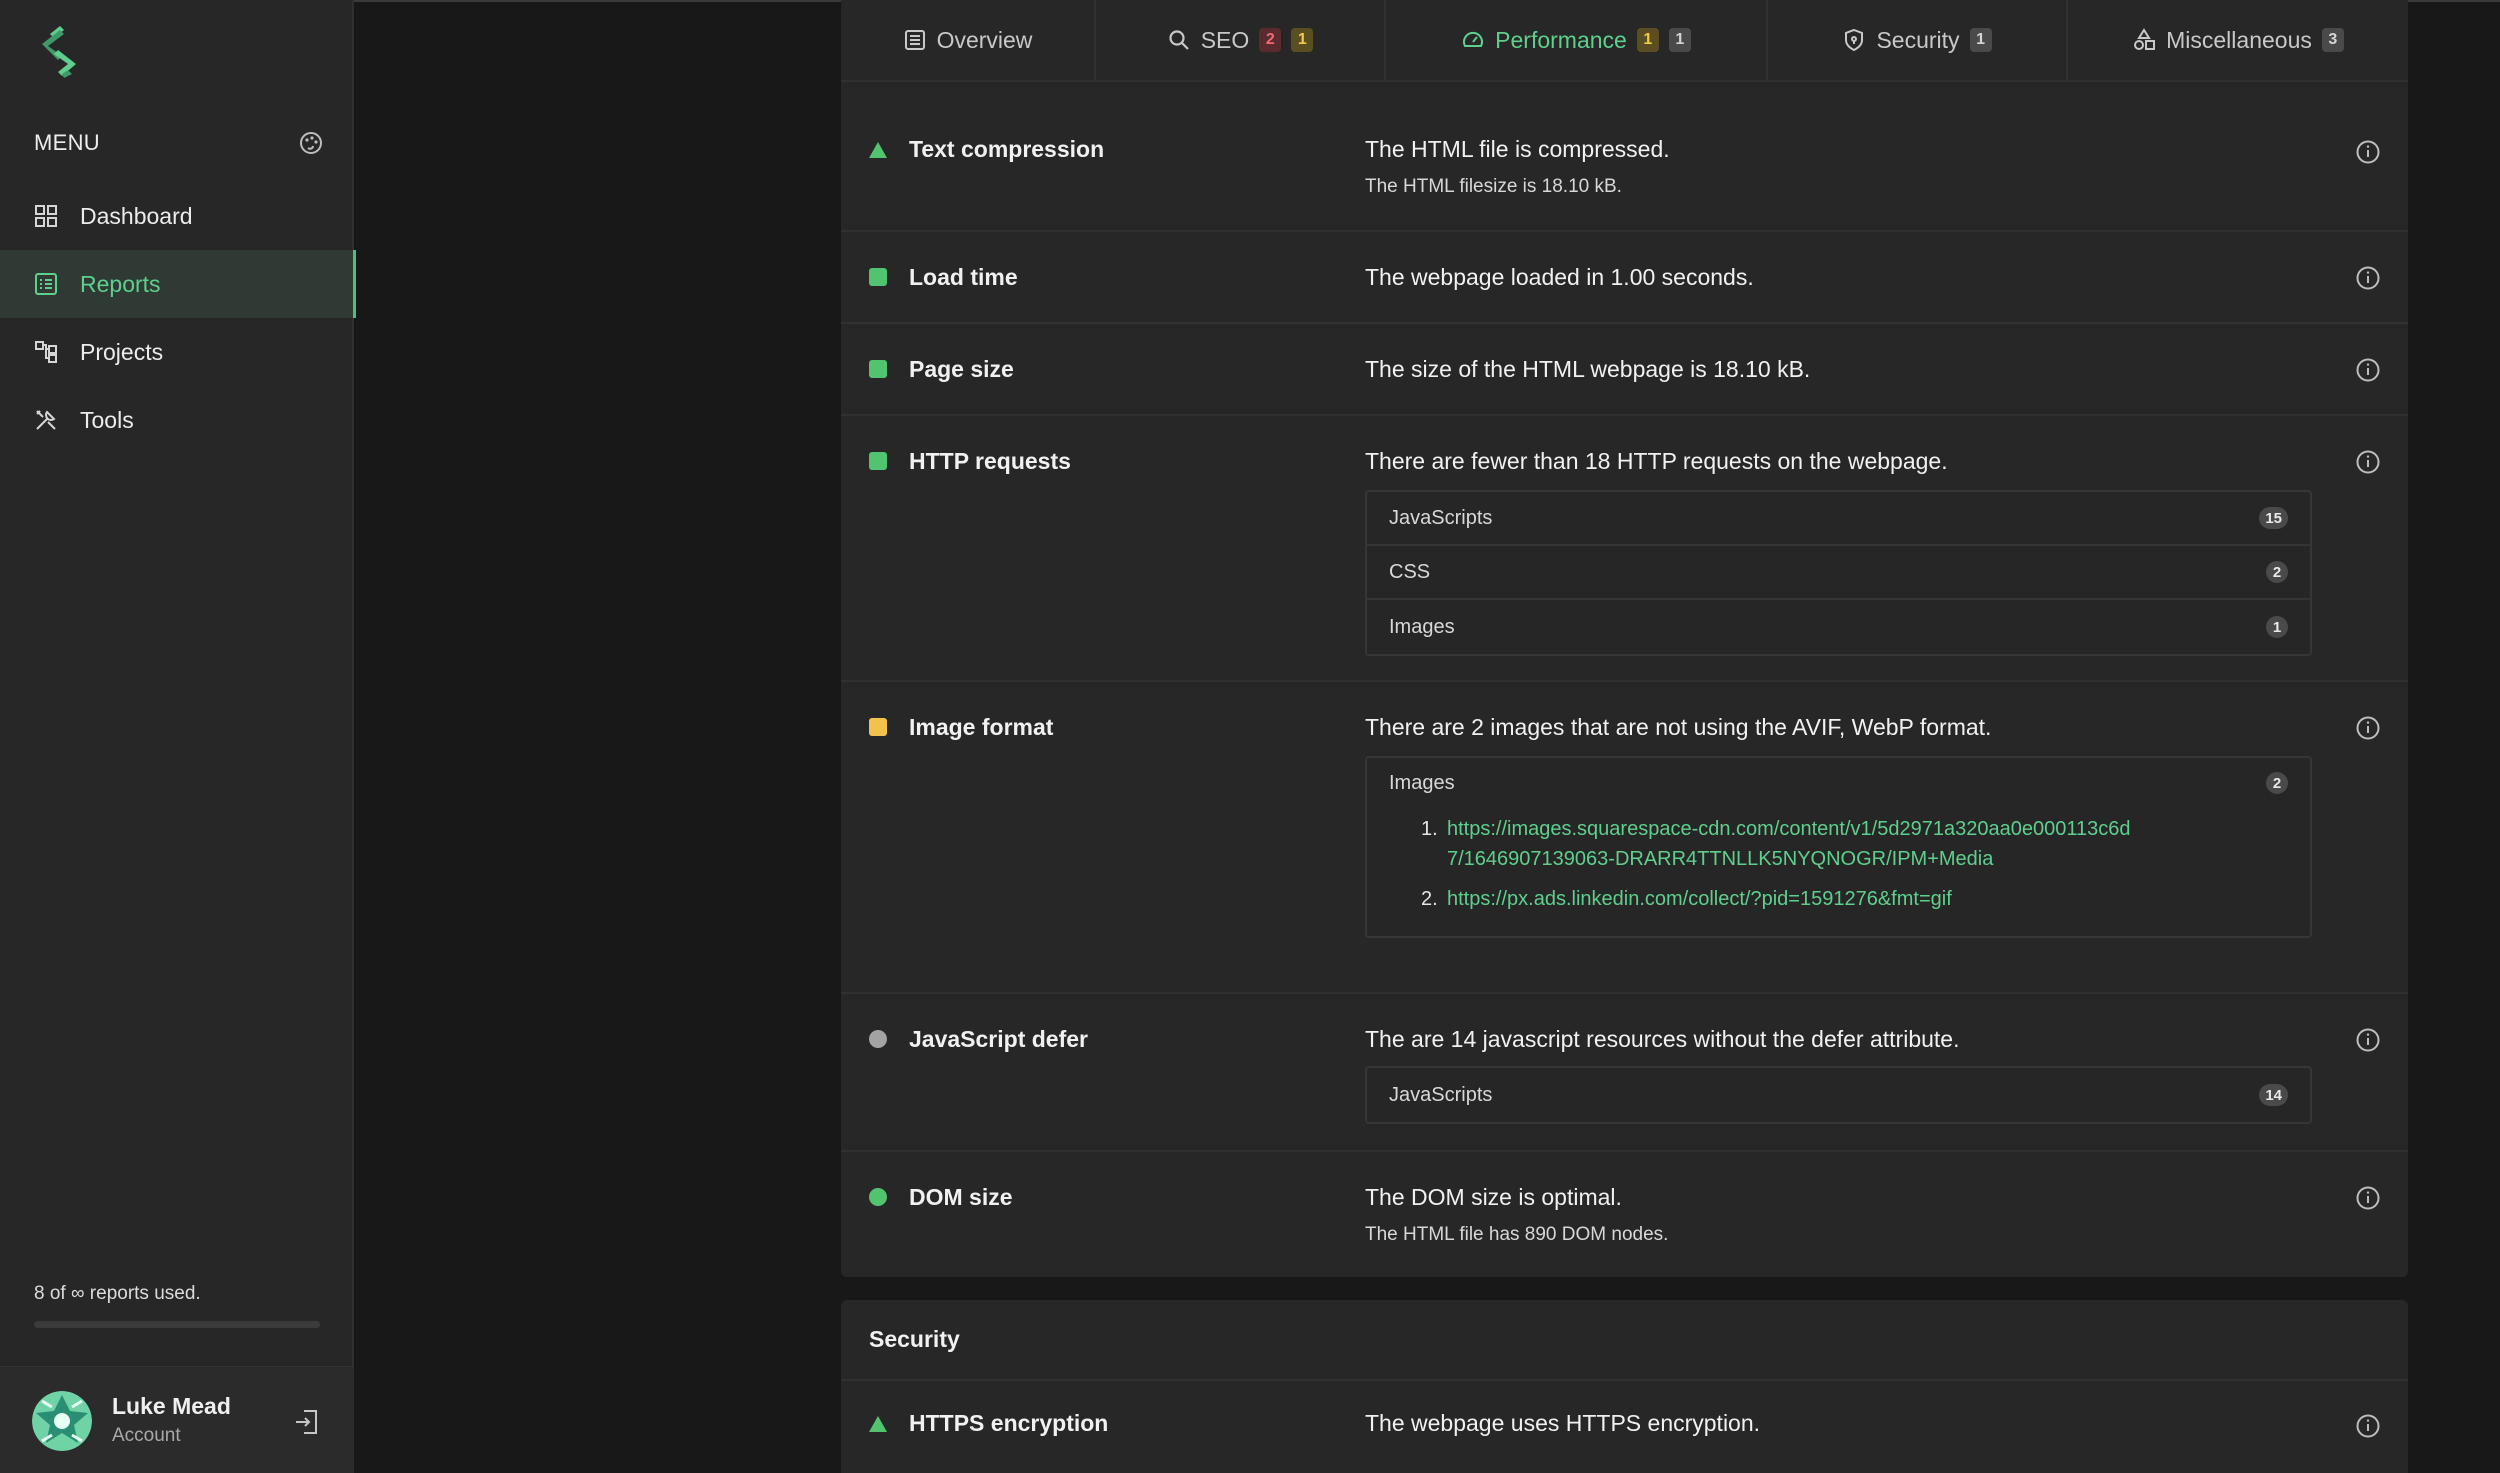 The image size is (2500, 1473). What do you see at coordinates (1838, 519) in the screenshot?
I see `list-item: JavaScripts 15` at bounding box center [1838, 519].